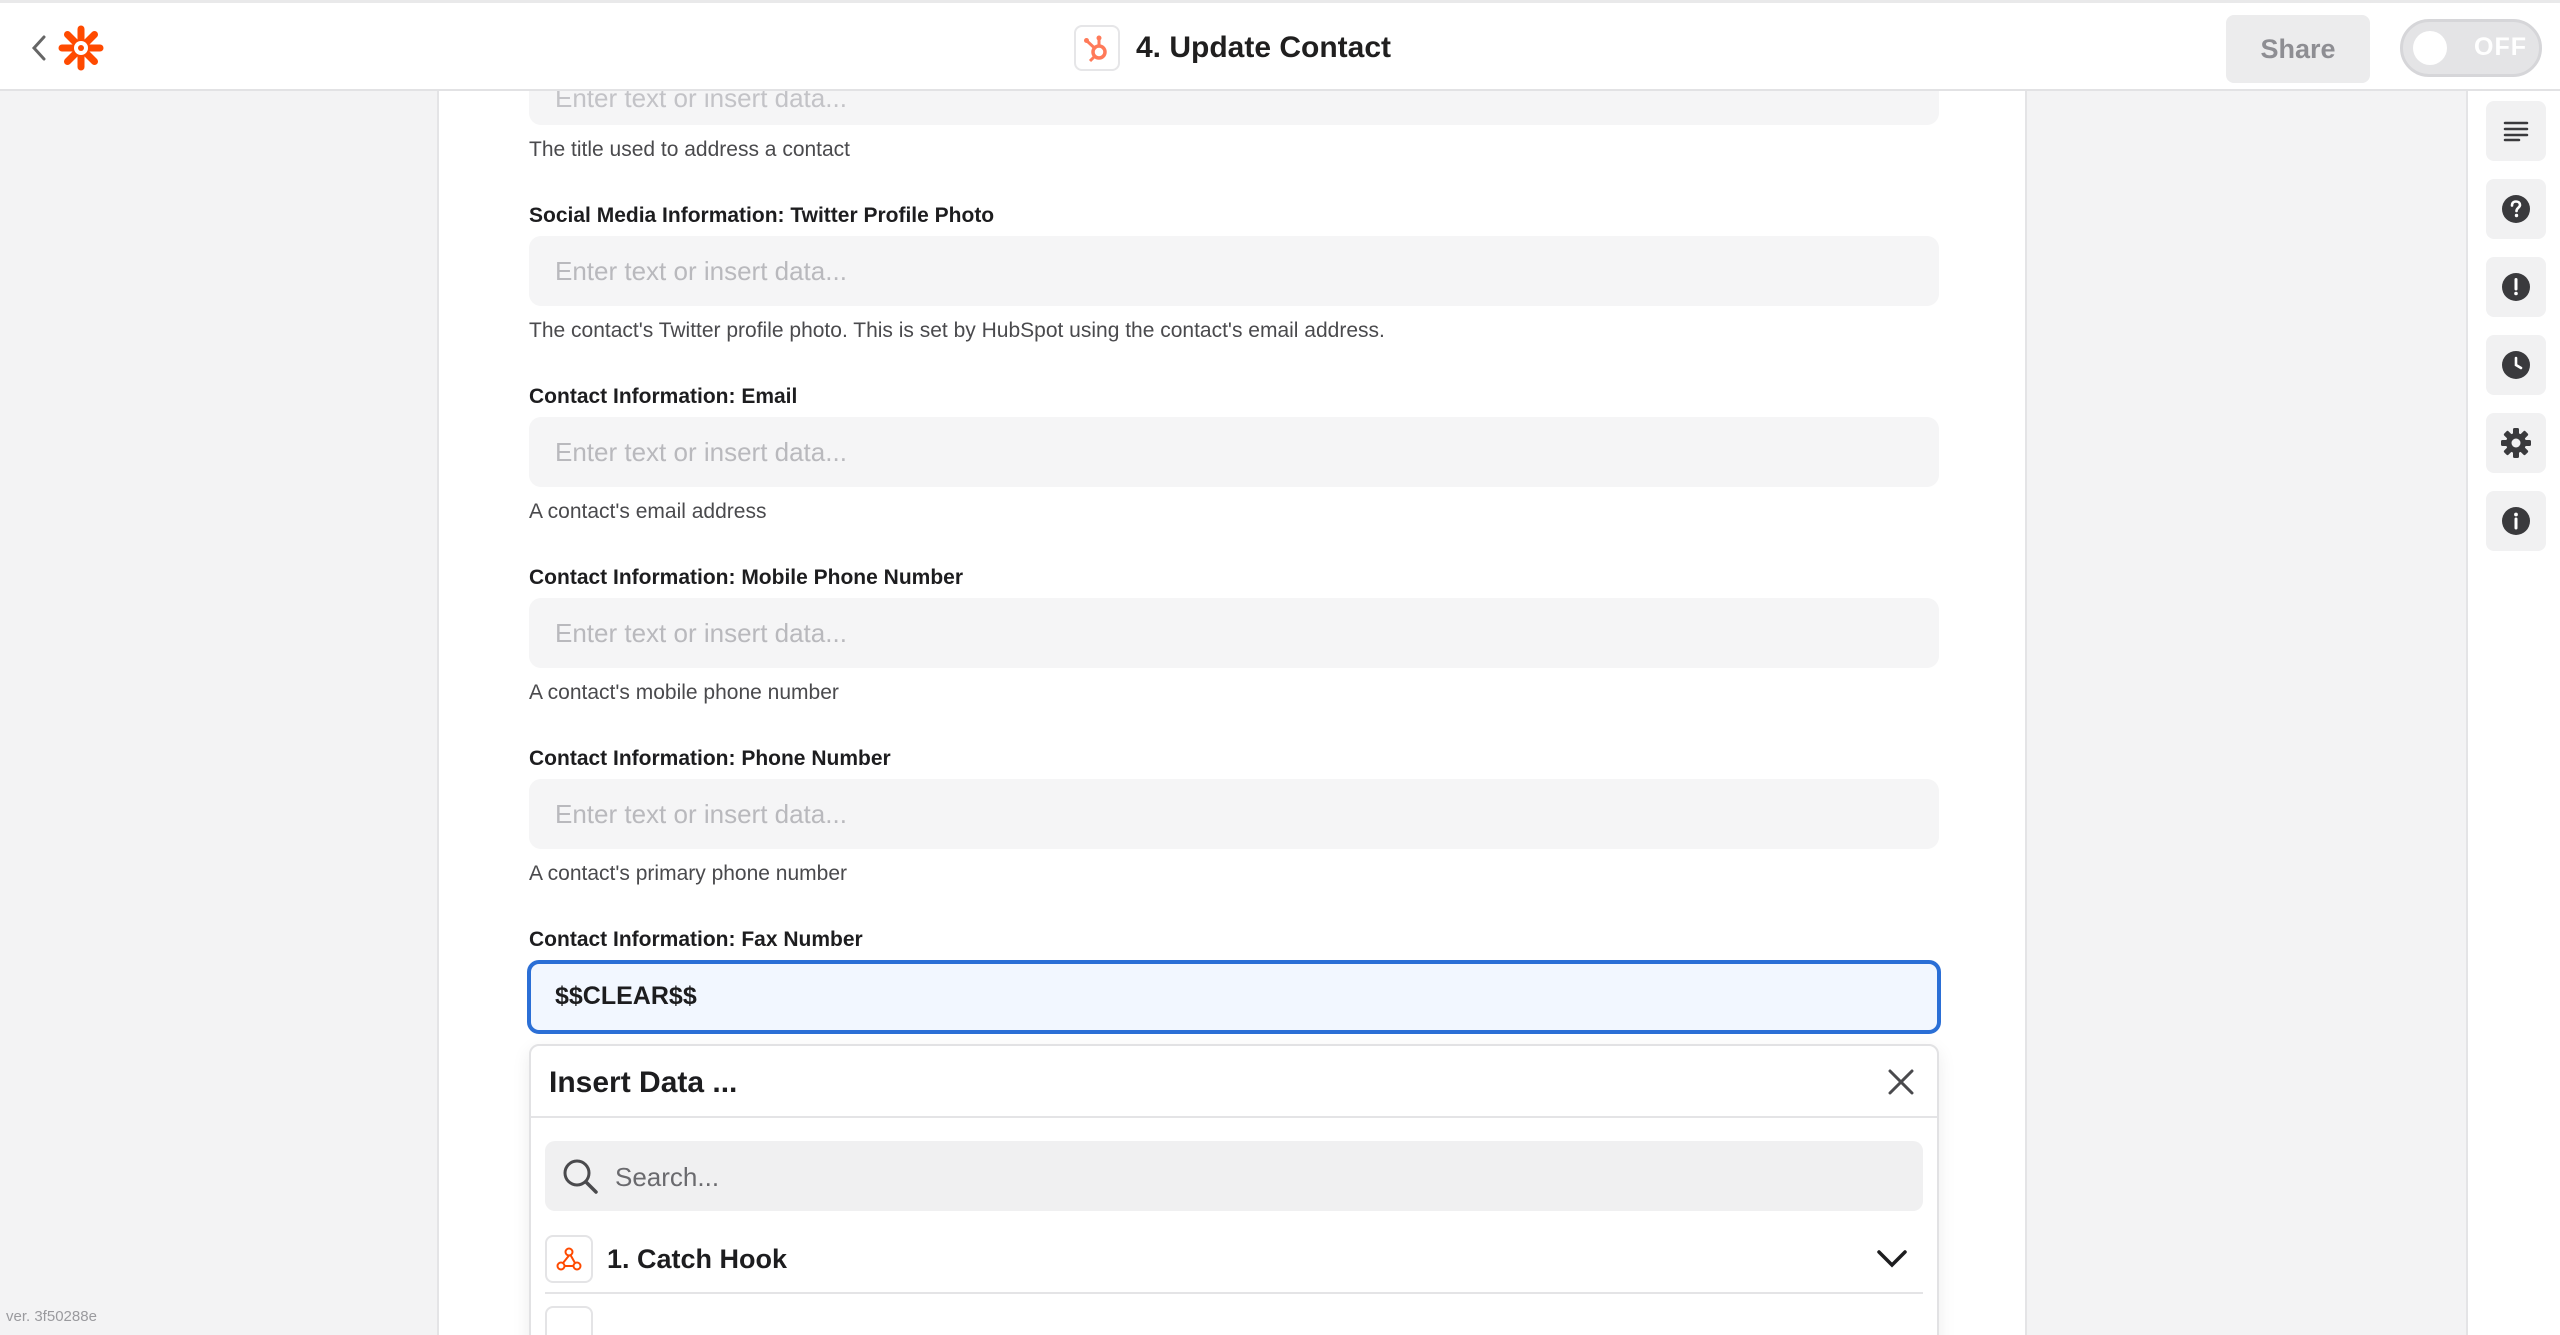  Describe the element at coordinates (746, 577) in the screenshot. I see `field-label-mobile-phone: Contact Information: Mobile Phone Number` at that location.